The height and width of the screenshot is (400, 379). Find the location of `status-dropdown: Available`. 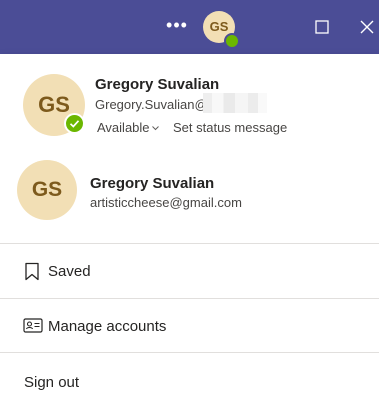

status-dropdown: Available is located at coordinates (123, 127).